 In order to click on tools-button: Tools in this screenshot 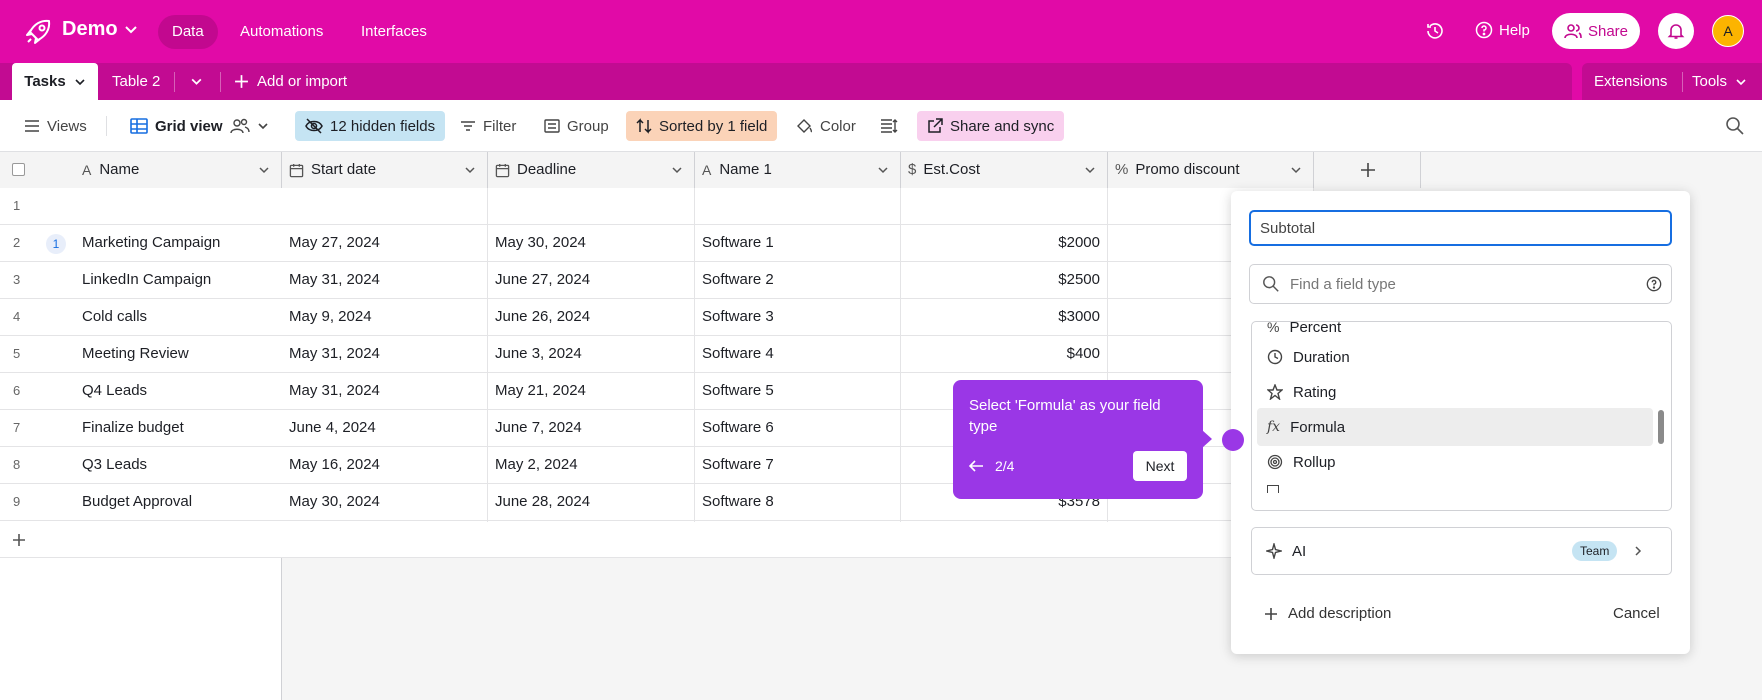, I will do `click(1719, 81)`.